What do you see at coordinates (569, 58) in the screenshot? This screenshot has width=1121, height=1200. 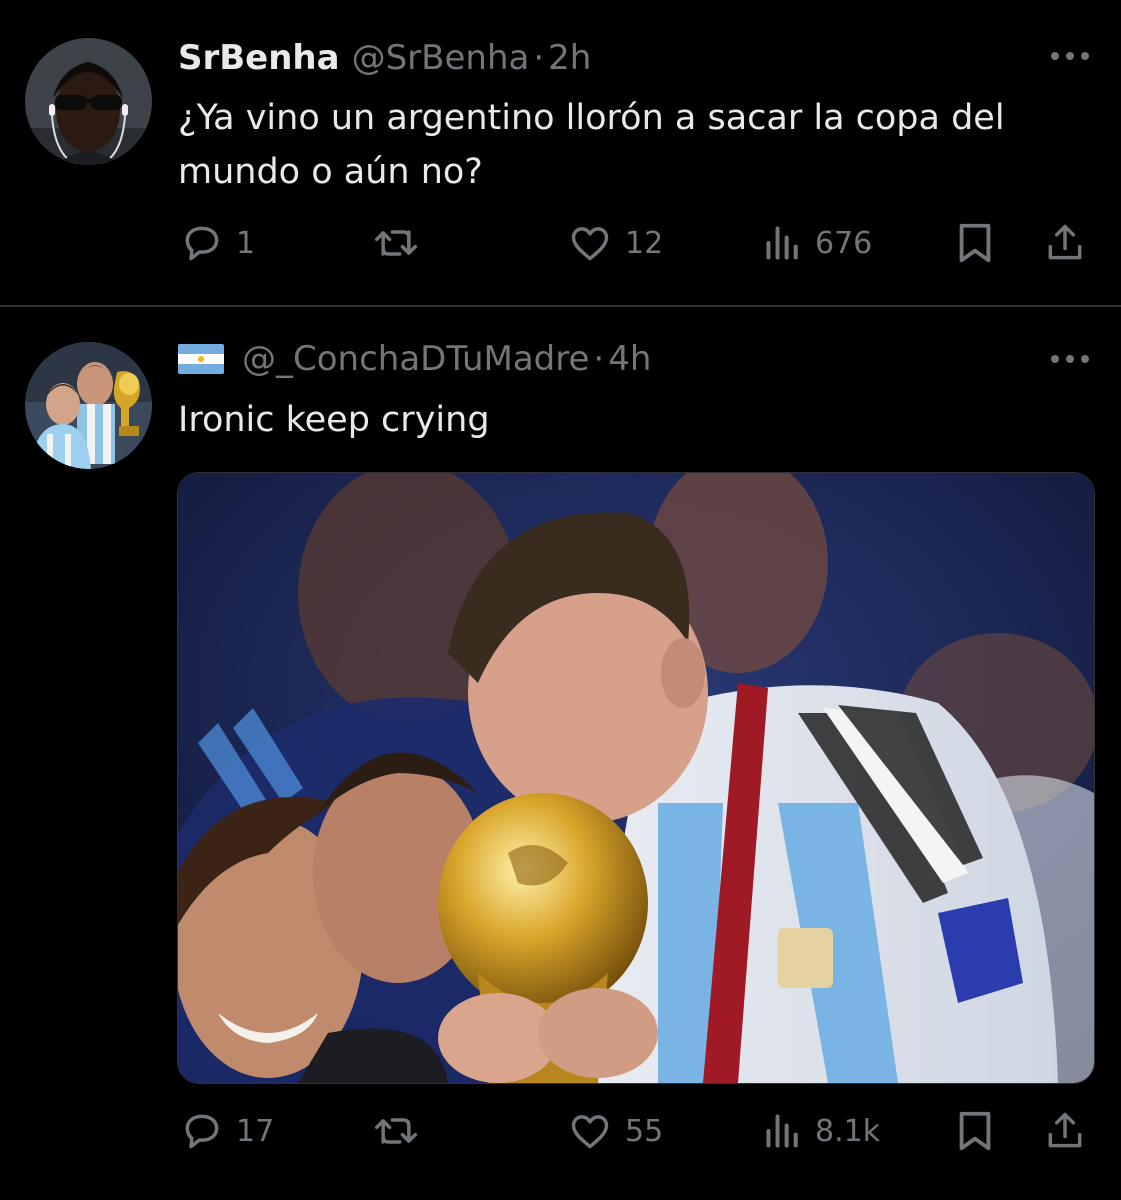 I see `timestamp: 2h` at bounding box center [569, 58].